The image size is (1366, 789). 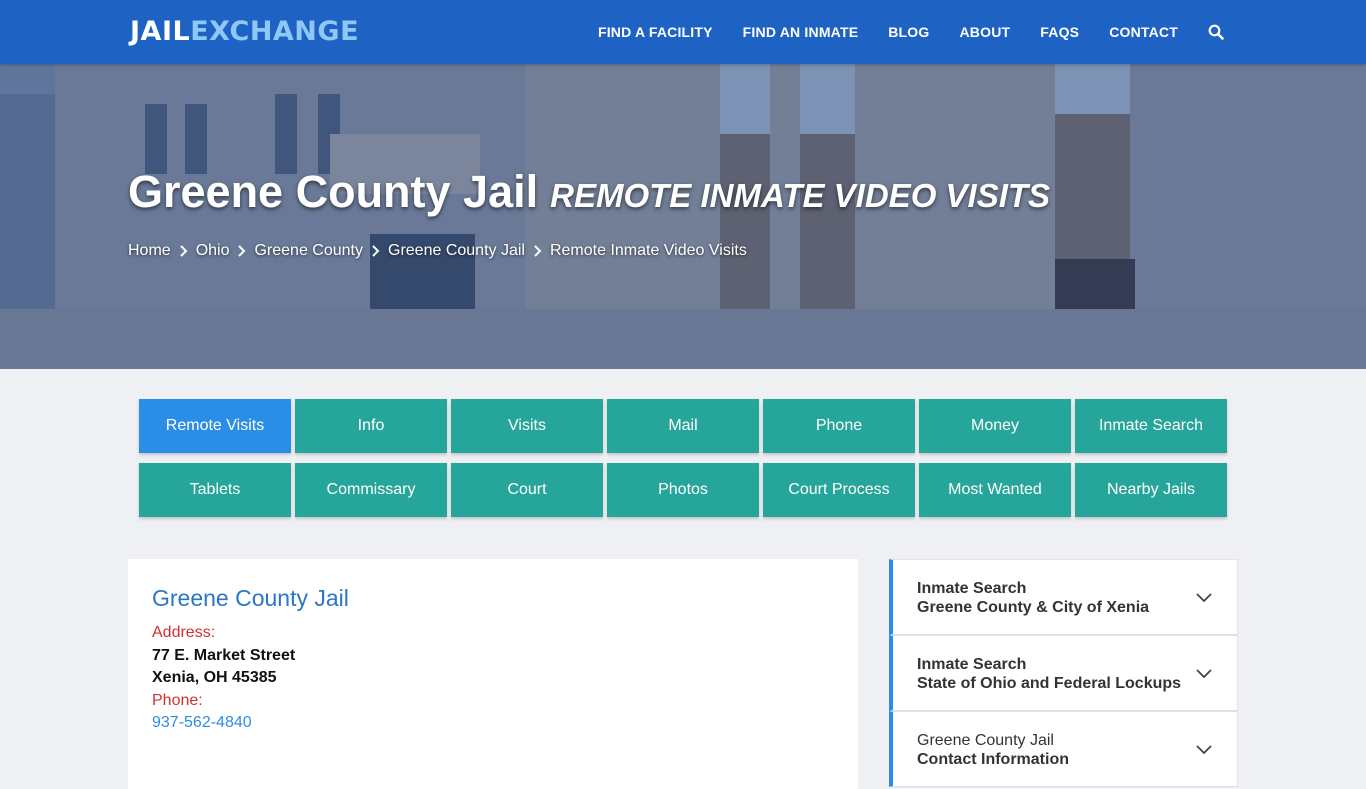 I want to click on btn-mail: Mail, so click(x=683, y=426).